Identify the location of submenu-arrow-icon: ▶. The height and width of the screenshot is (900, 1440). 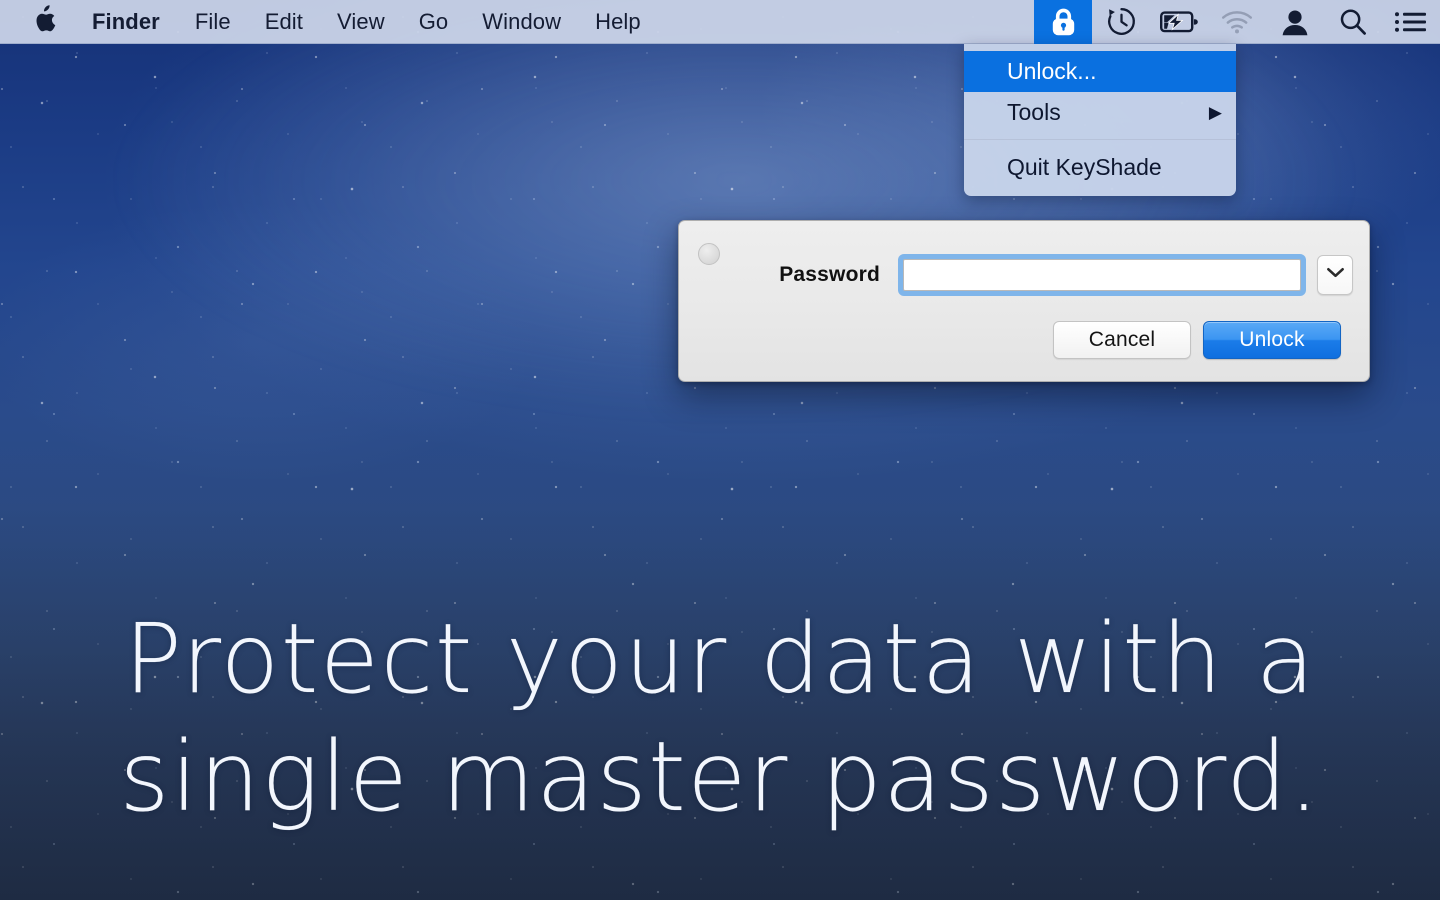
(1215, 112).